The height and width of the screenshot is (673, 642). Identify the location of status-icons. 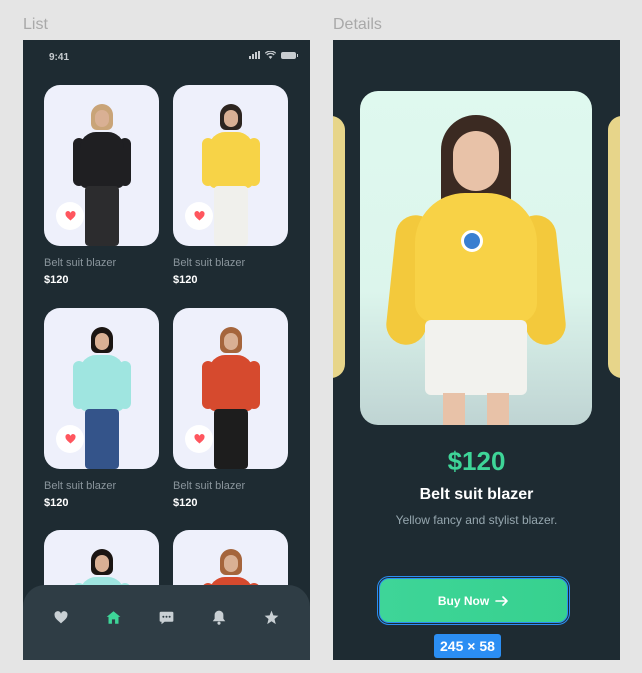
(273, 55).